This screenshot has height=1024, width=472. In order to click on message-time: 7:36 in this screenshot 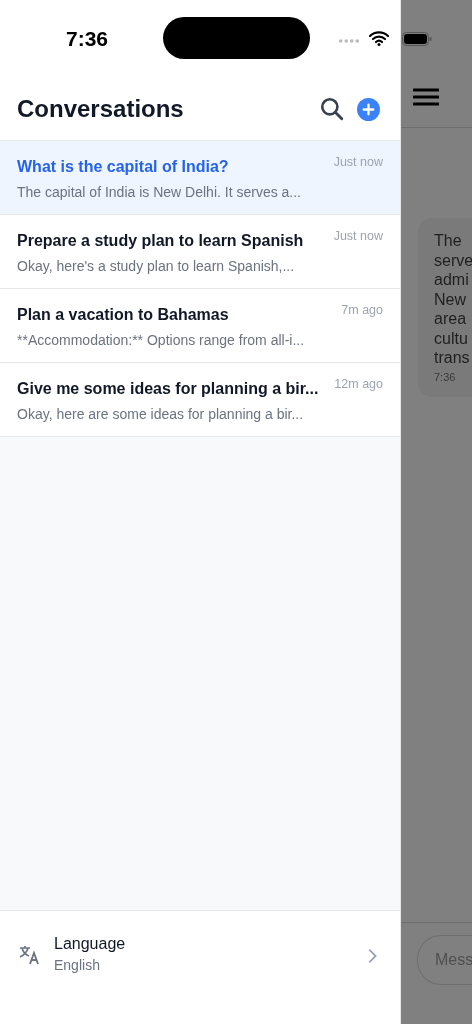, I will do `click(445, 376)`.